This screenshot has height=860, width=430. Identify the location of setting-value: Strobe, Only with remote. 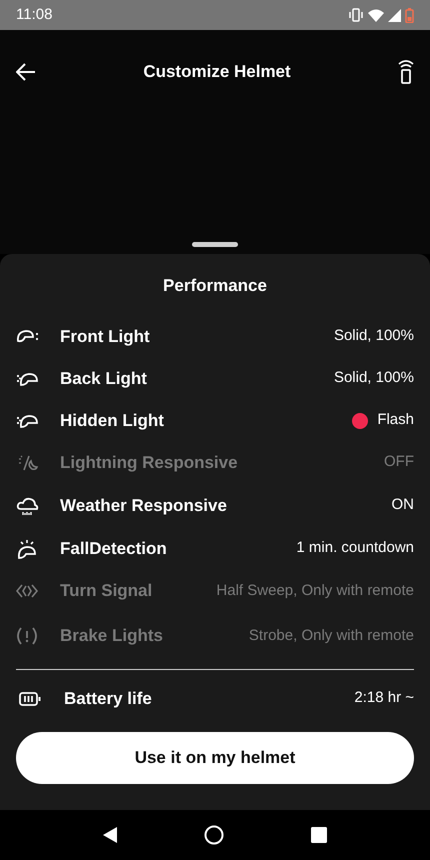
(331, 636).